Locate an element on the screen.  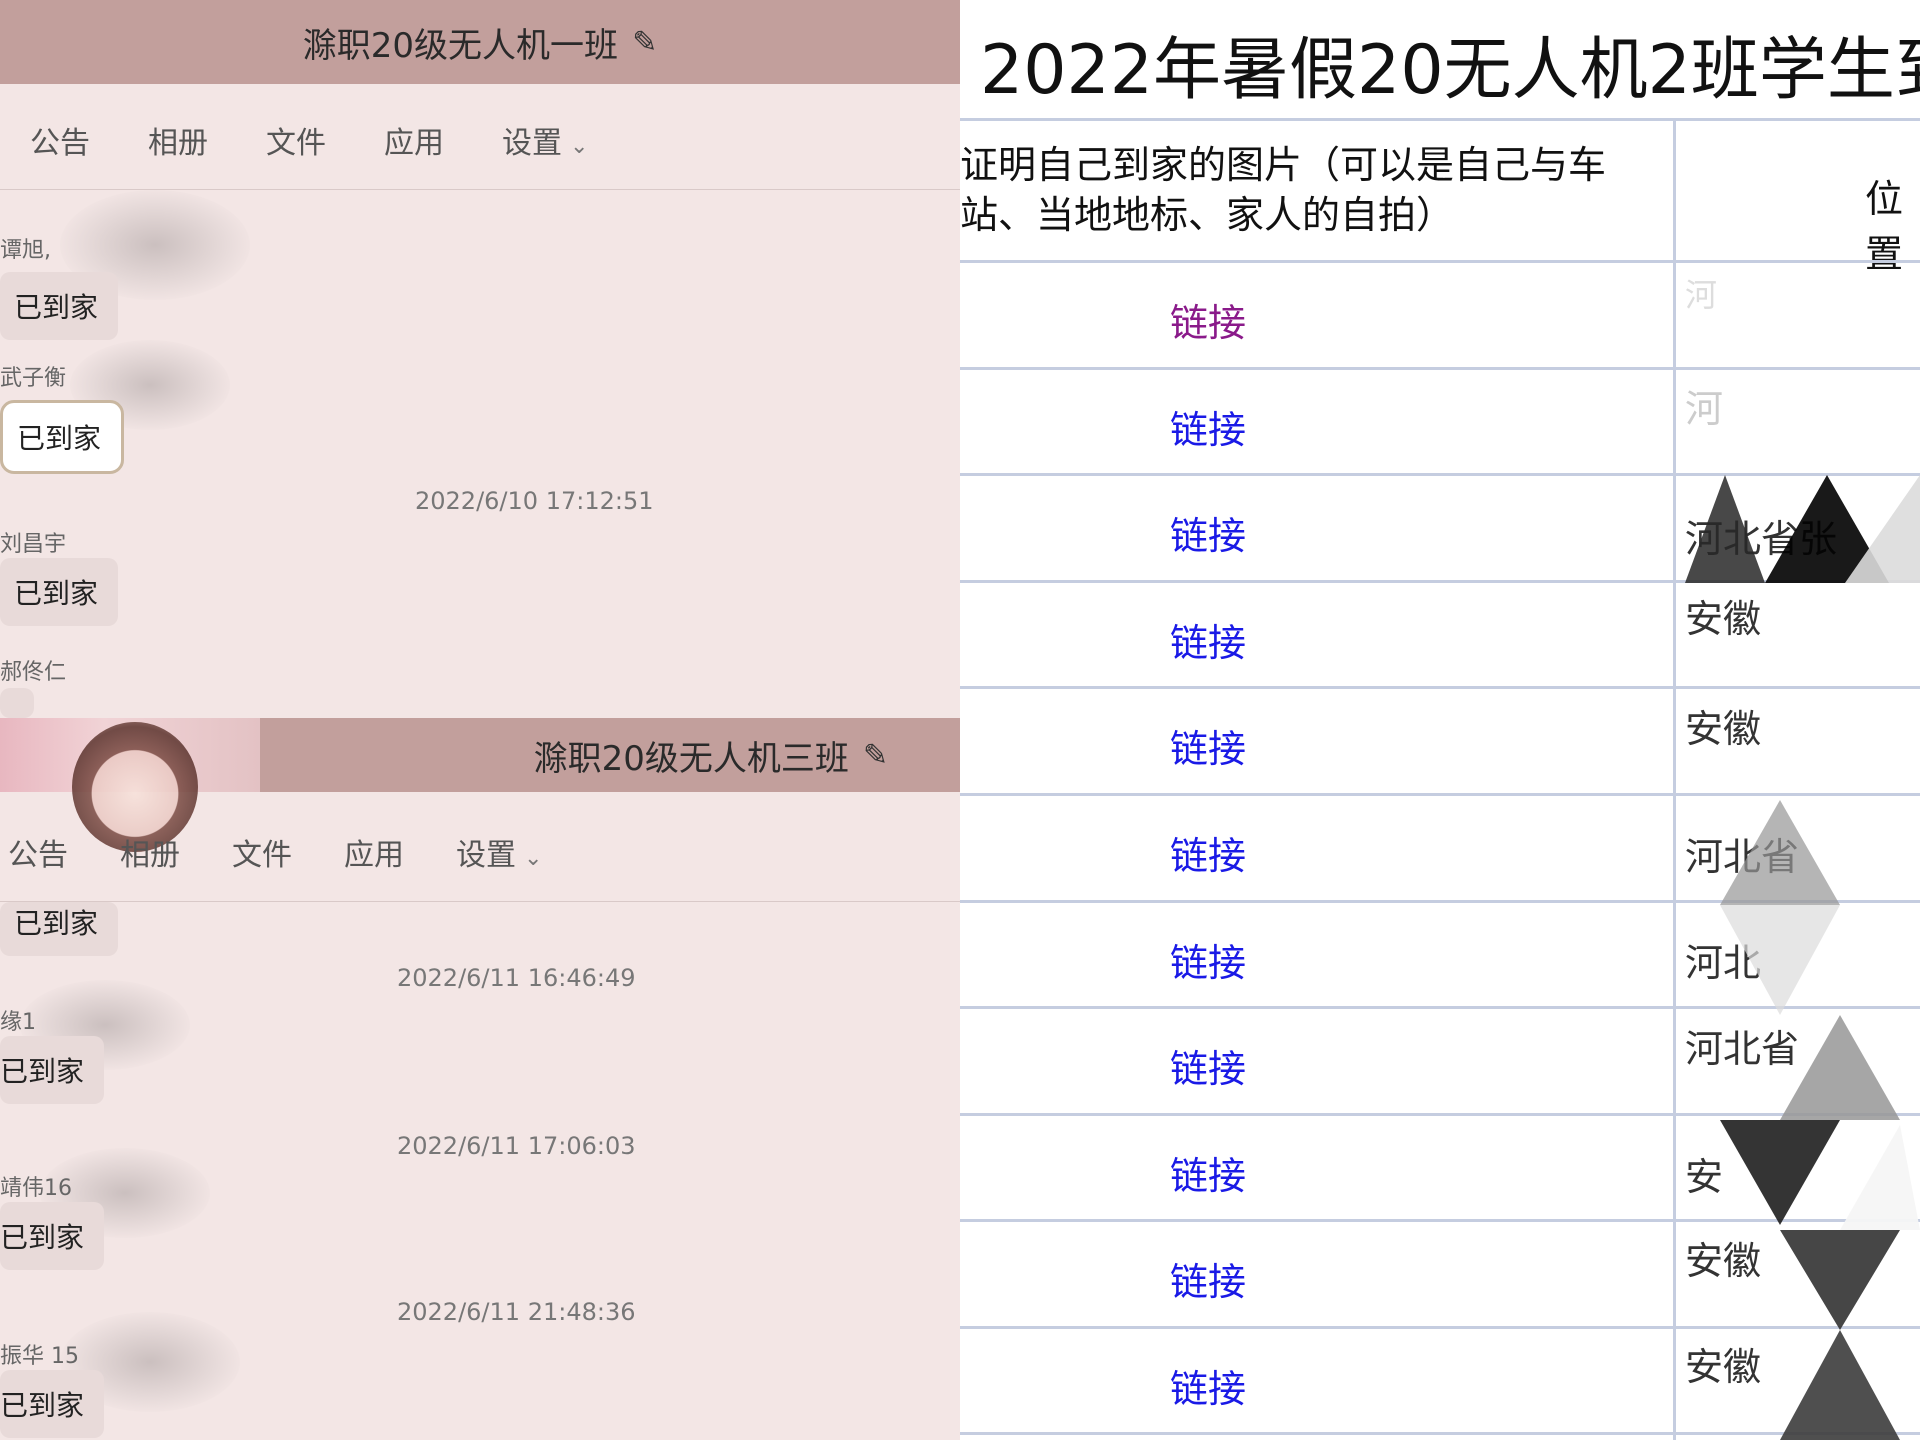
column-divider is located at coordinates (1674, 779).